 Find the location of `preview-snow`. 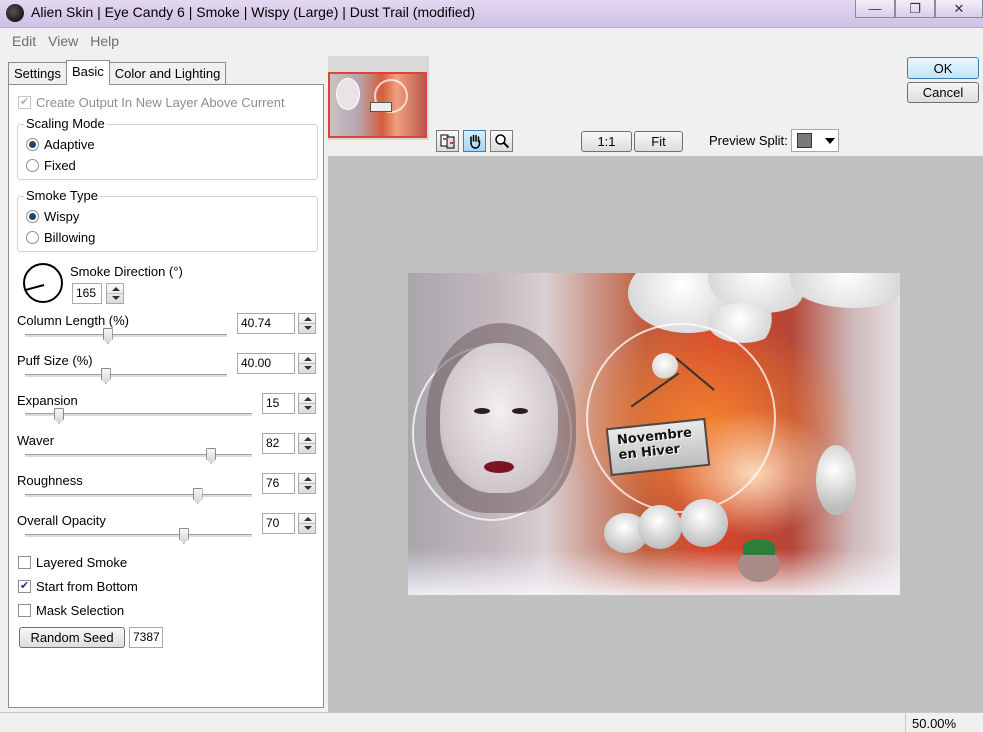

preview-snow is located at coordinates (654, 572).